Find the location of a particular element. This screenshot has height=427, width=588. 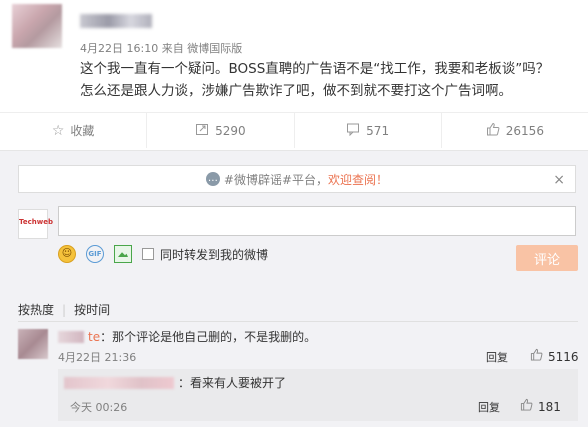

star-icon: ☆ is located at coordinates (58, 130).